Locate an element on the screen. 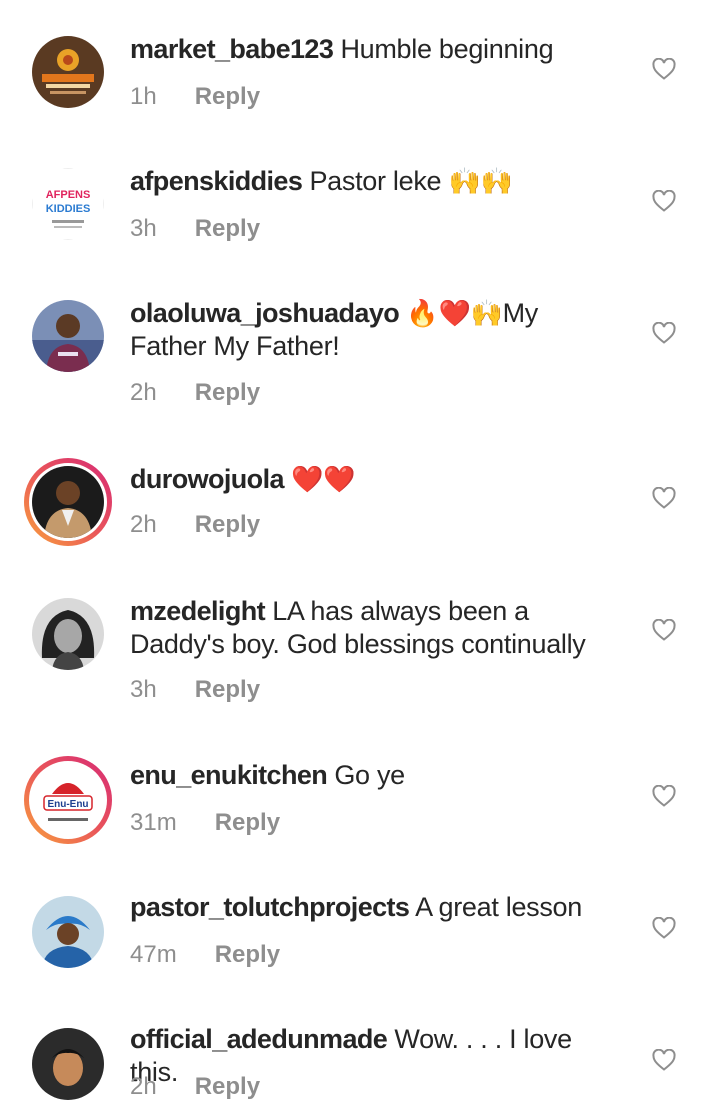  comment-meta: 31m Reply is located at coordinates (205, 823).